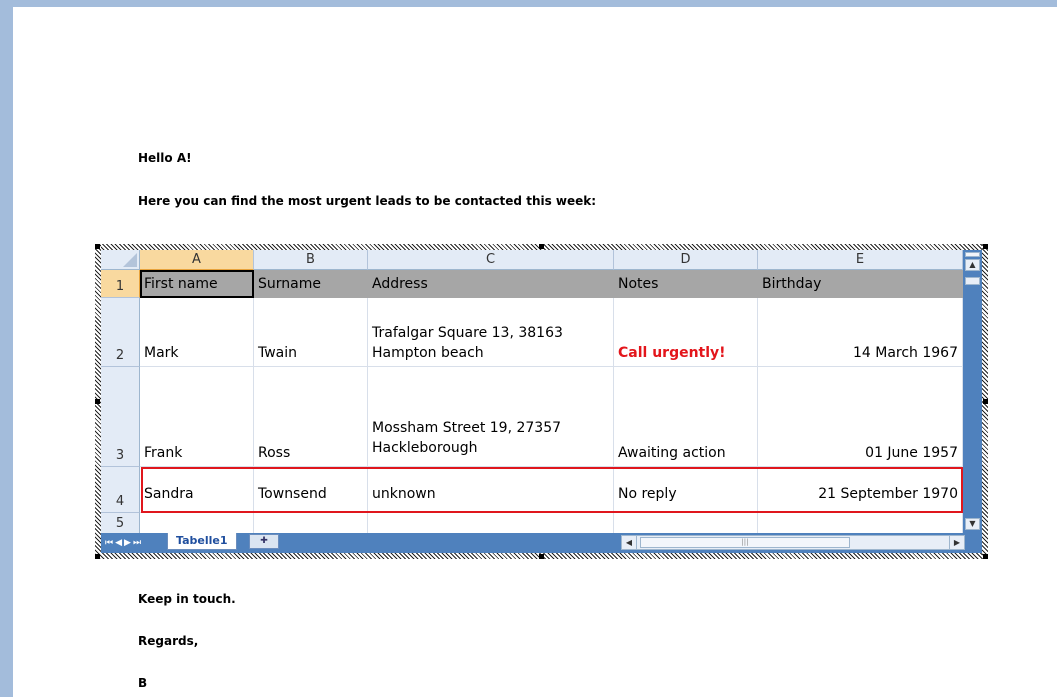 Image resolution: width=1057 pixels, height=697 pixels. Describe the element at coordinates (686, 524) in the screenshot. I see `cell-d5` at that location.